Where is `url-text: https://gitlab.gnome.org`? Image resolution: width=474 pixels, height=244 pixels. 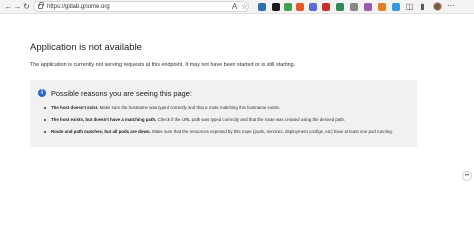 url-text: https://gitlab.gnome.org is located at coordinates (78, 7).